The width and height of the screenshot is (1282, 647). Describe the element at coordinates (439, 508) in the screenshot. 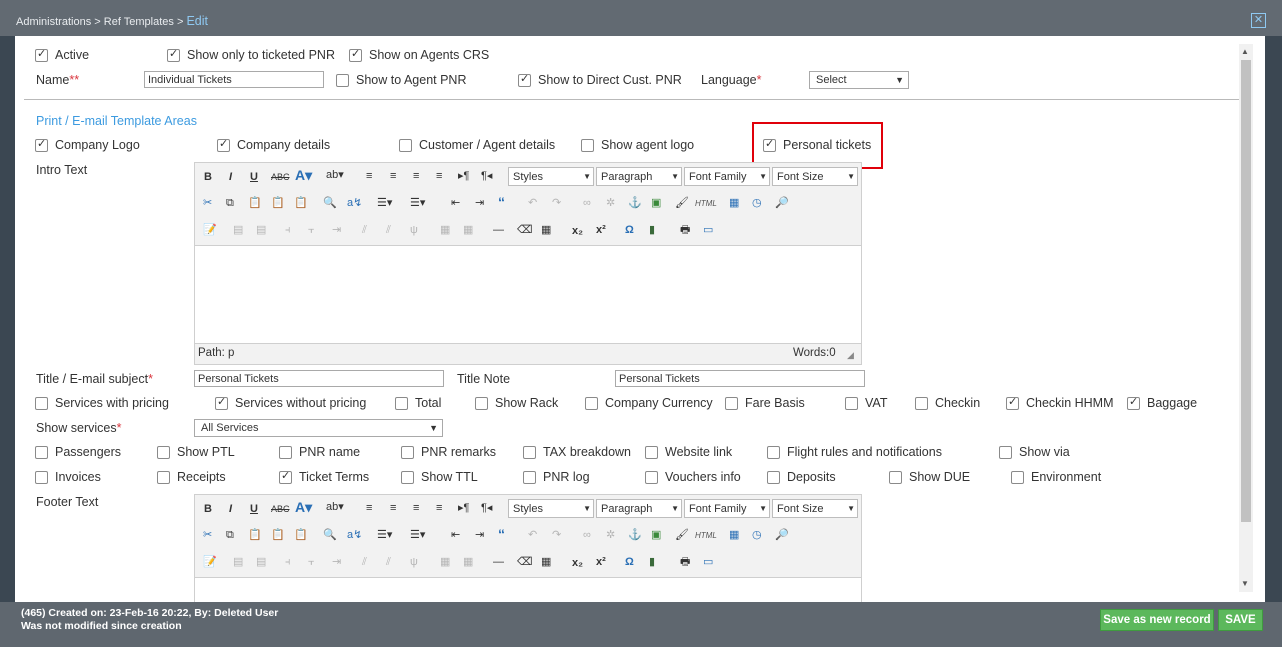

I see `align-justify-icon: ≡` at that location.